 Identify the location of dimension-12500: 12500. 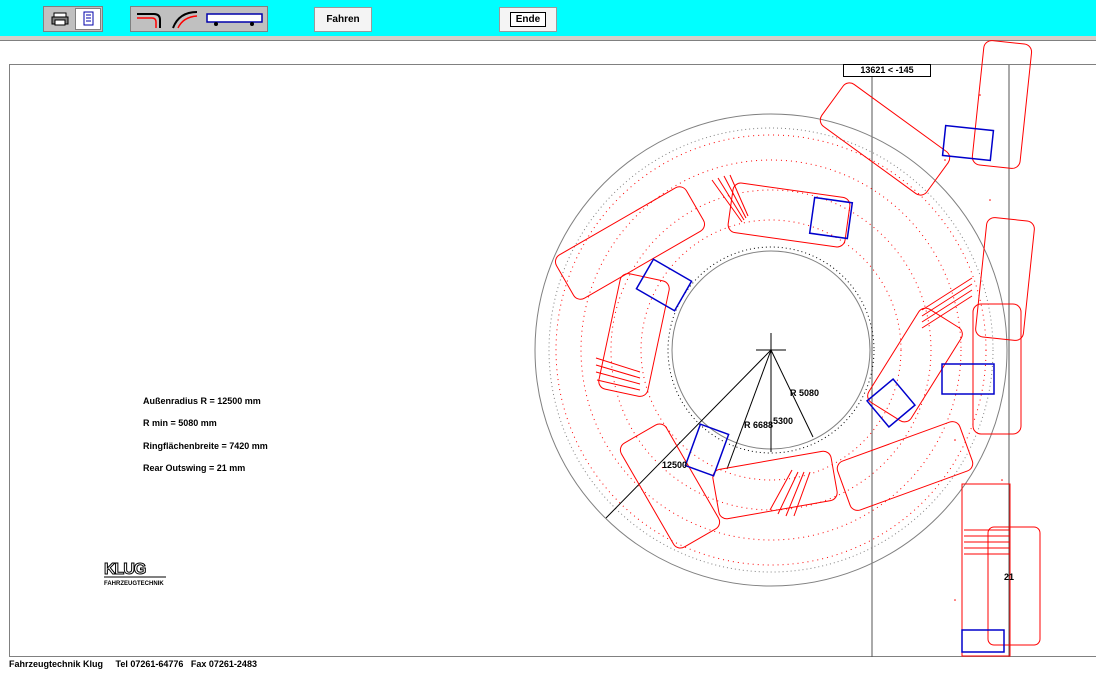
(674, 465).